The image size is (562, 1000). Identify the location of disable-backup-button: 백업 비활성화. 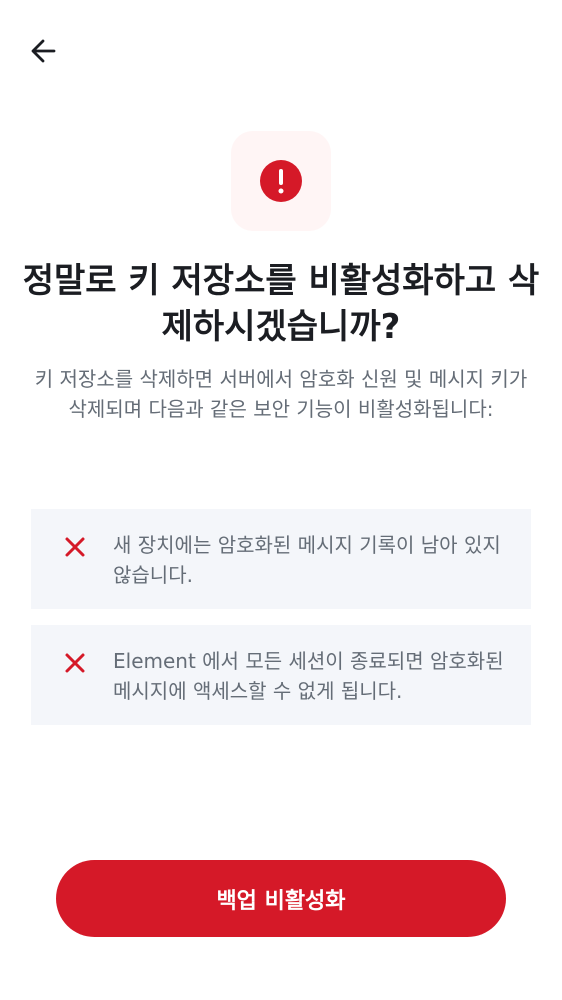
(281, 898).